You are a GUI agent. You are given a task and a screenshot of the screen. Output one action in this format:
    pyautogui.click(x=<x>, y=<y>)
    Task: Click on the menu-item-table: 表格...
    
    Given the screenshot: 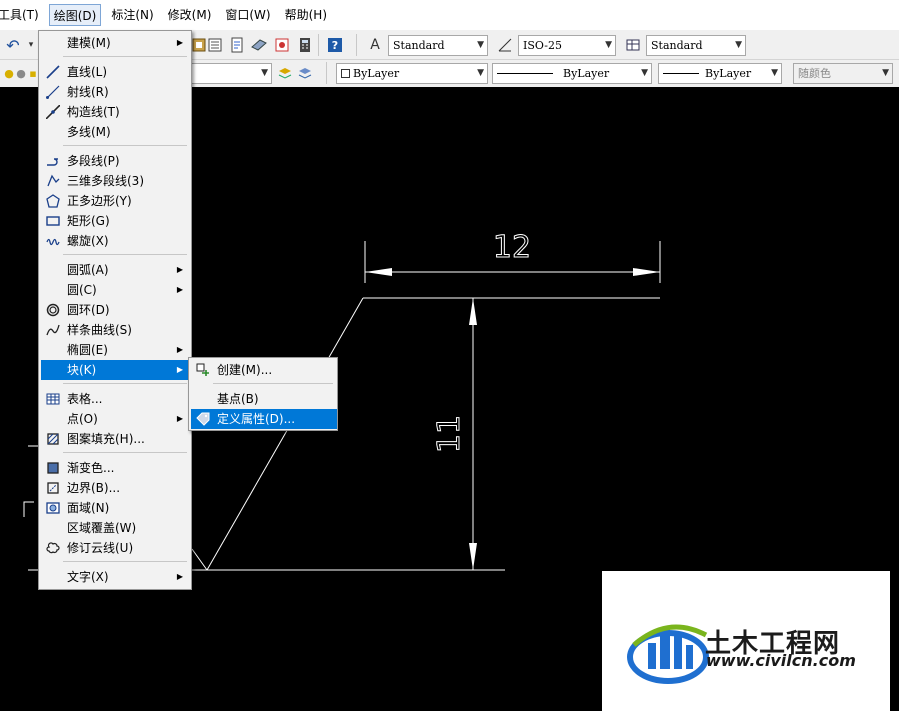 What is the action you would take?
    pyautogui.click(x=115, y=399)
    